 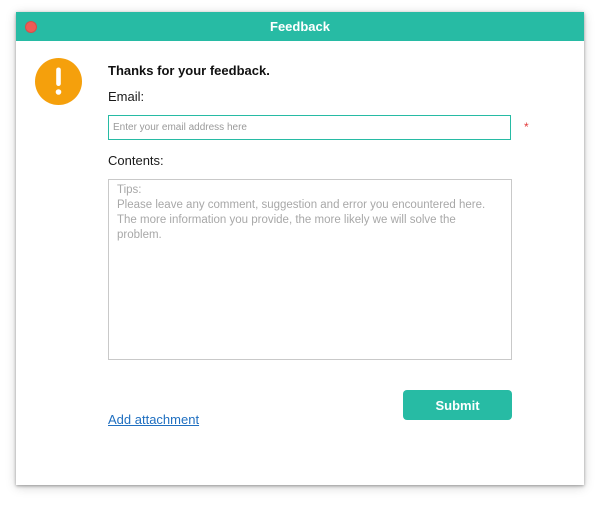 I want to click on feedback-heading: Thanks for your feedback., so click(x=189, y=70).